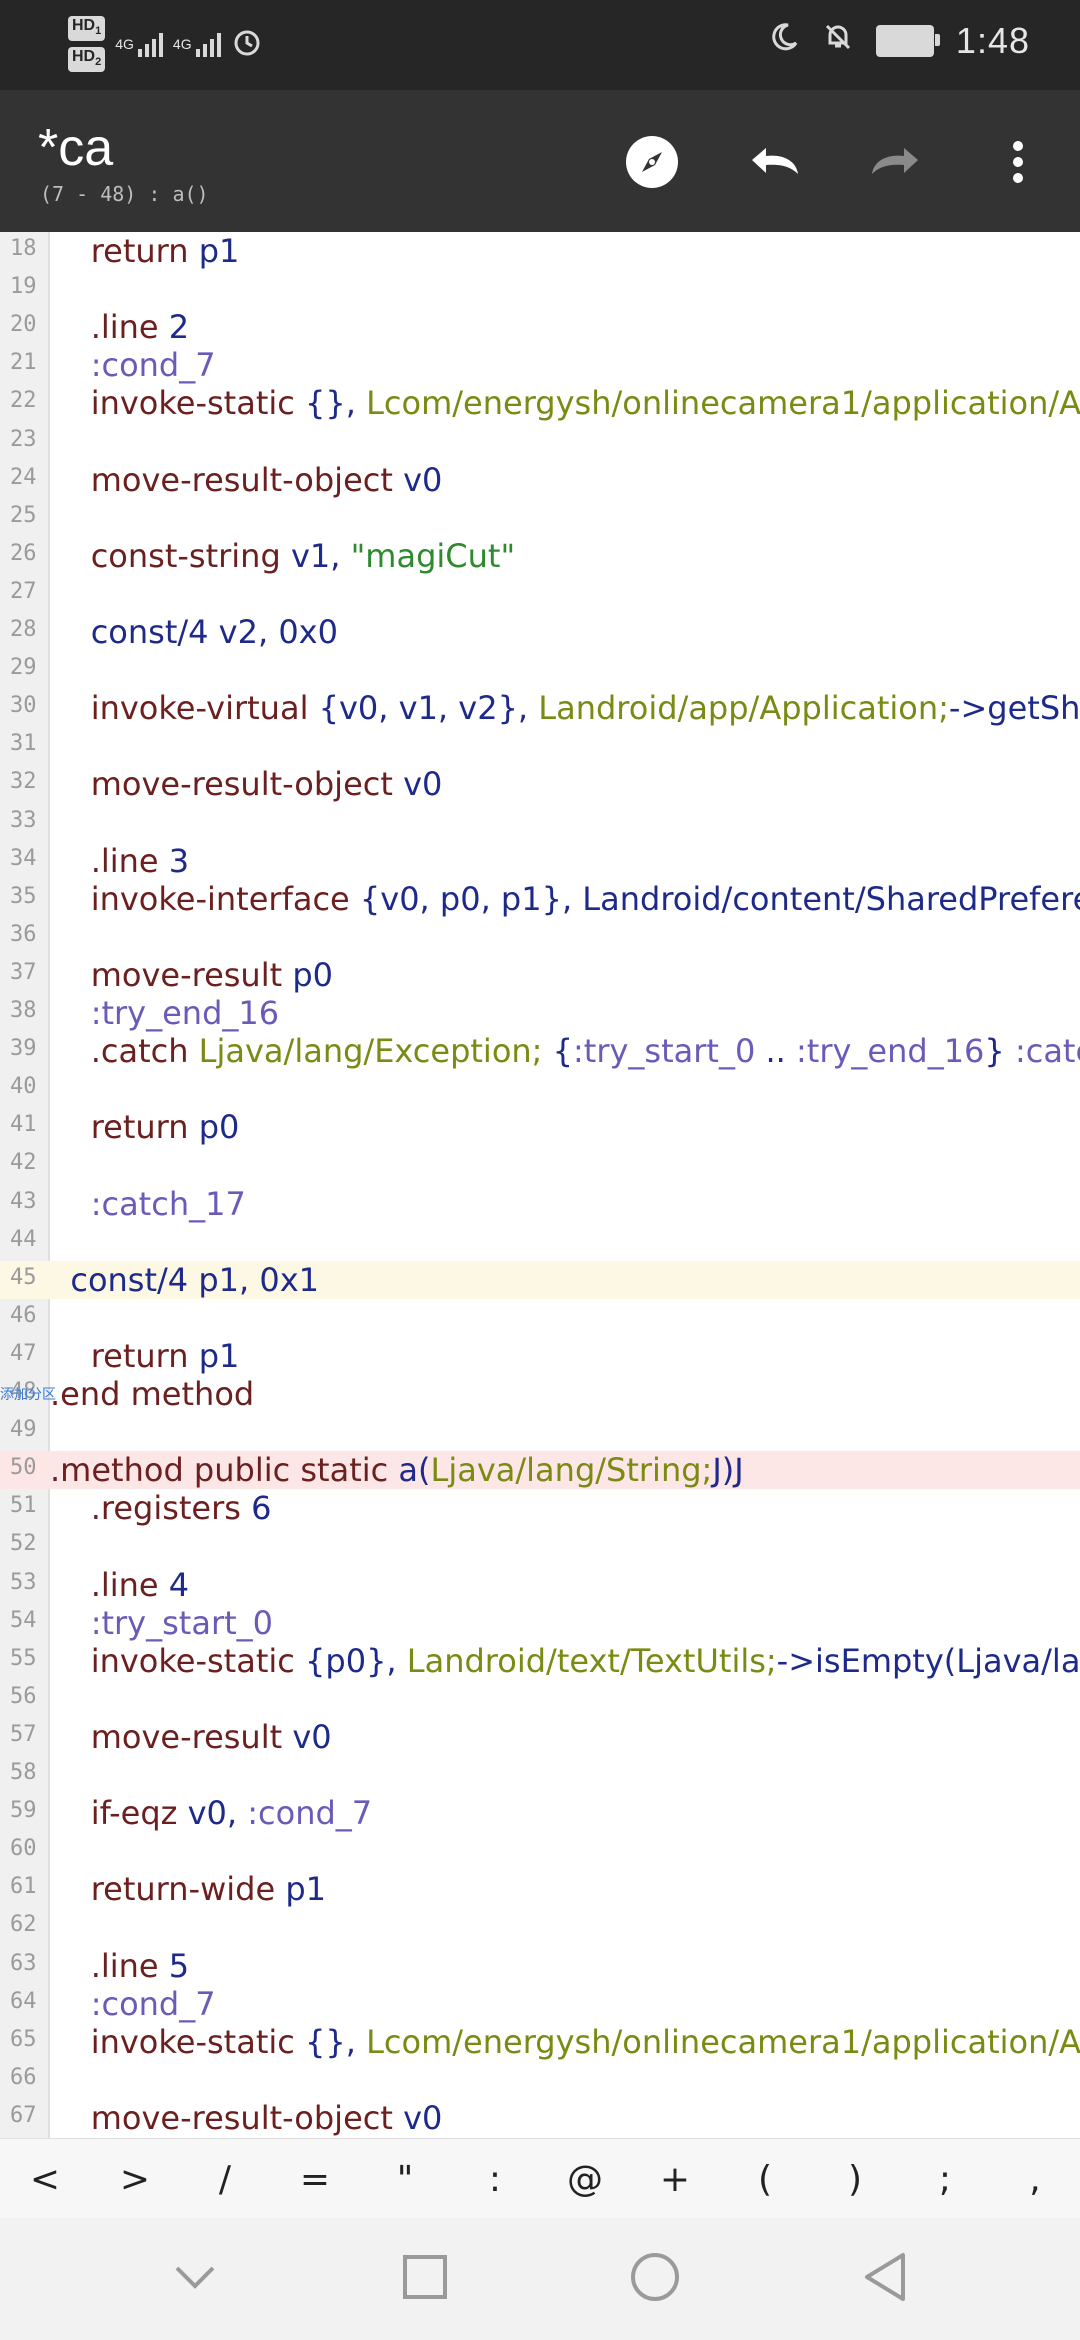 The height and width of the screenshot is (2340, 1080). Describe the element at coordinates (540, 1013) in the screenshot. I see `code-line: 38 :try_end_16` at that location.